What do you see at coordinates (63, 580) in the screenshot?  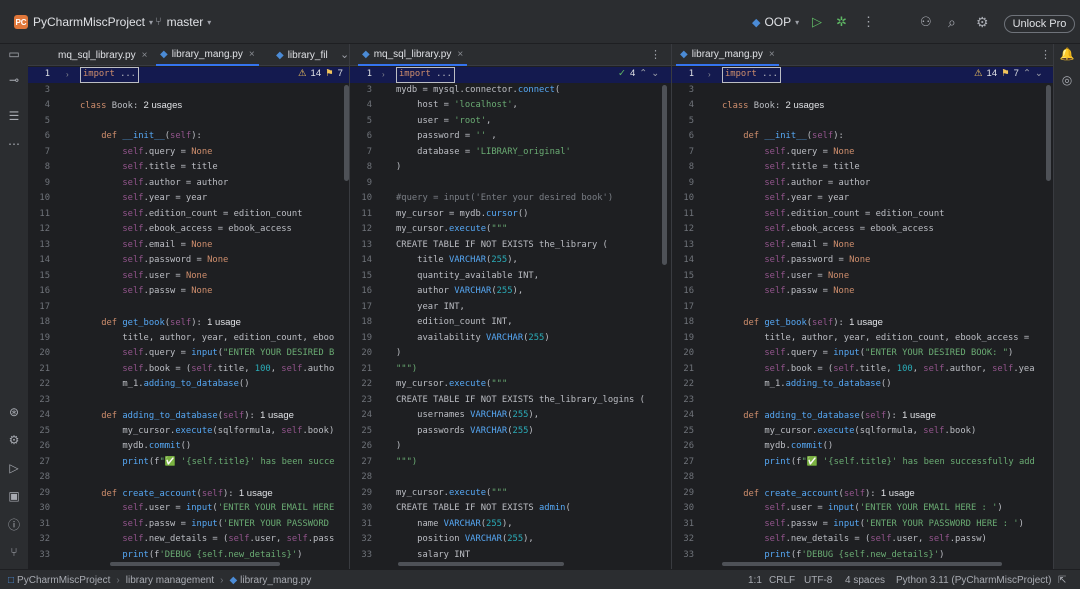 I see `breadcrumb-project: PyCharmMiscProject` at bounding box center [63, 580].